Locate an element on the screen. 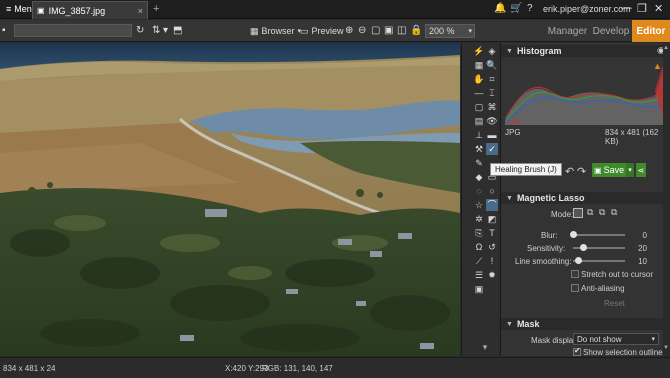 The height and width of the screenshot is (378, 670). home-icon: ▪ is located at coordinates (4, 30).